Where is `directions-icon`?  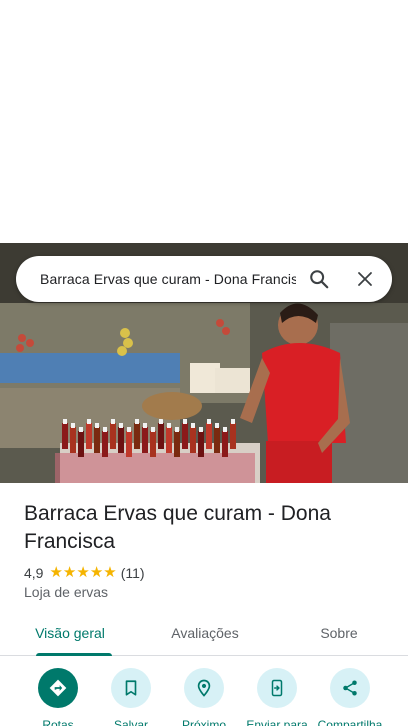 directions-icon is located at coordinates (58, 688).